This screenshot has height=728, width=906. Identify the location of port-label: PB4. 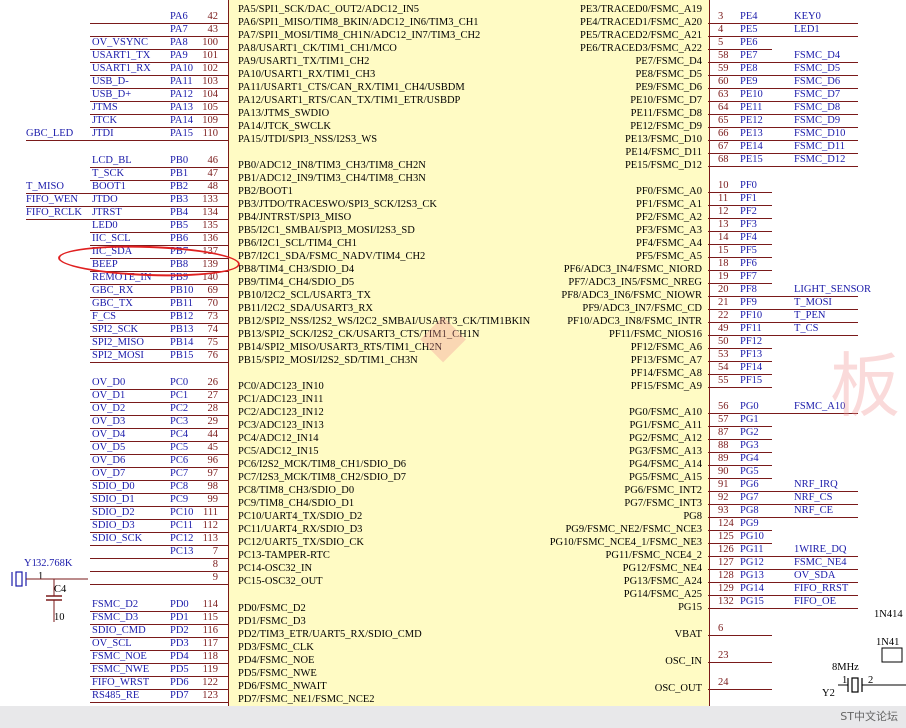
(179, 212).